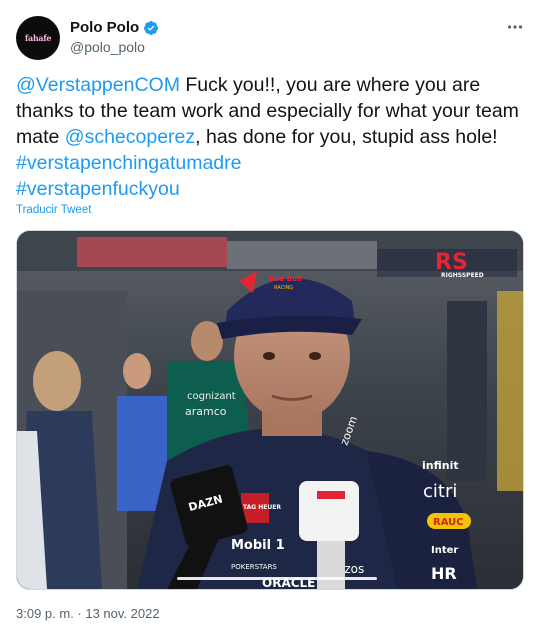 Image resolution: width=540 pixels, height=634 pixels. I want to click on tweet-text-part-2: , has done for you, stupid ass hole!, so click(346, 137).